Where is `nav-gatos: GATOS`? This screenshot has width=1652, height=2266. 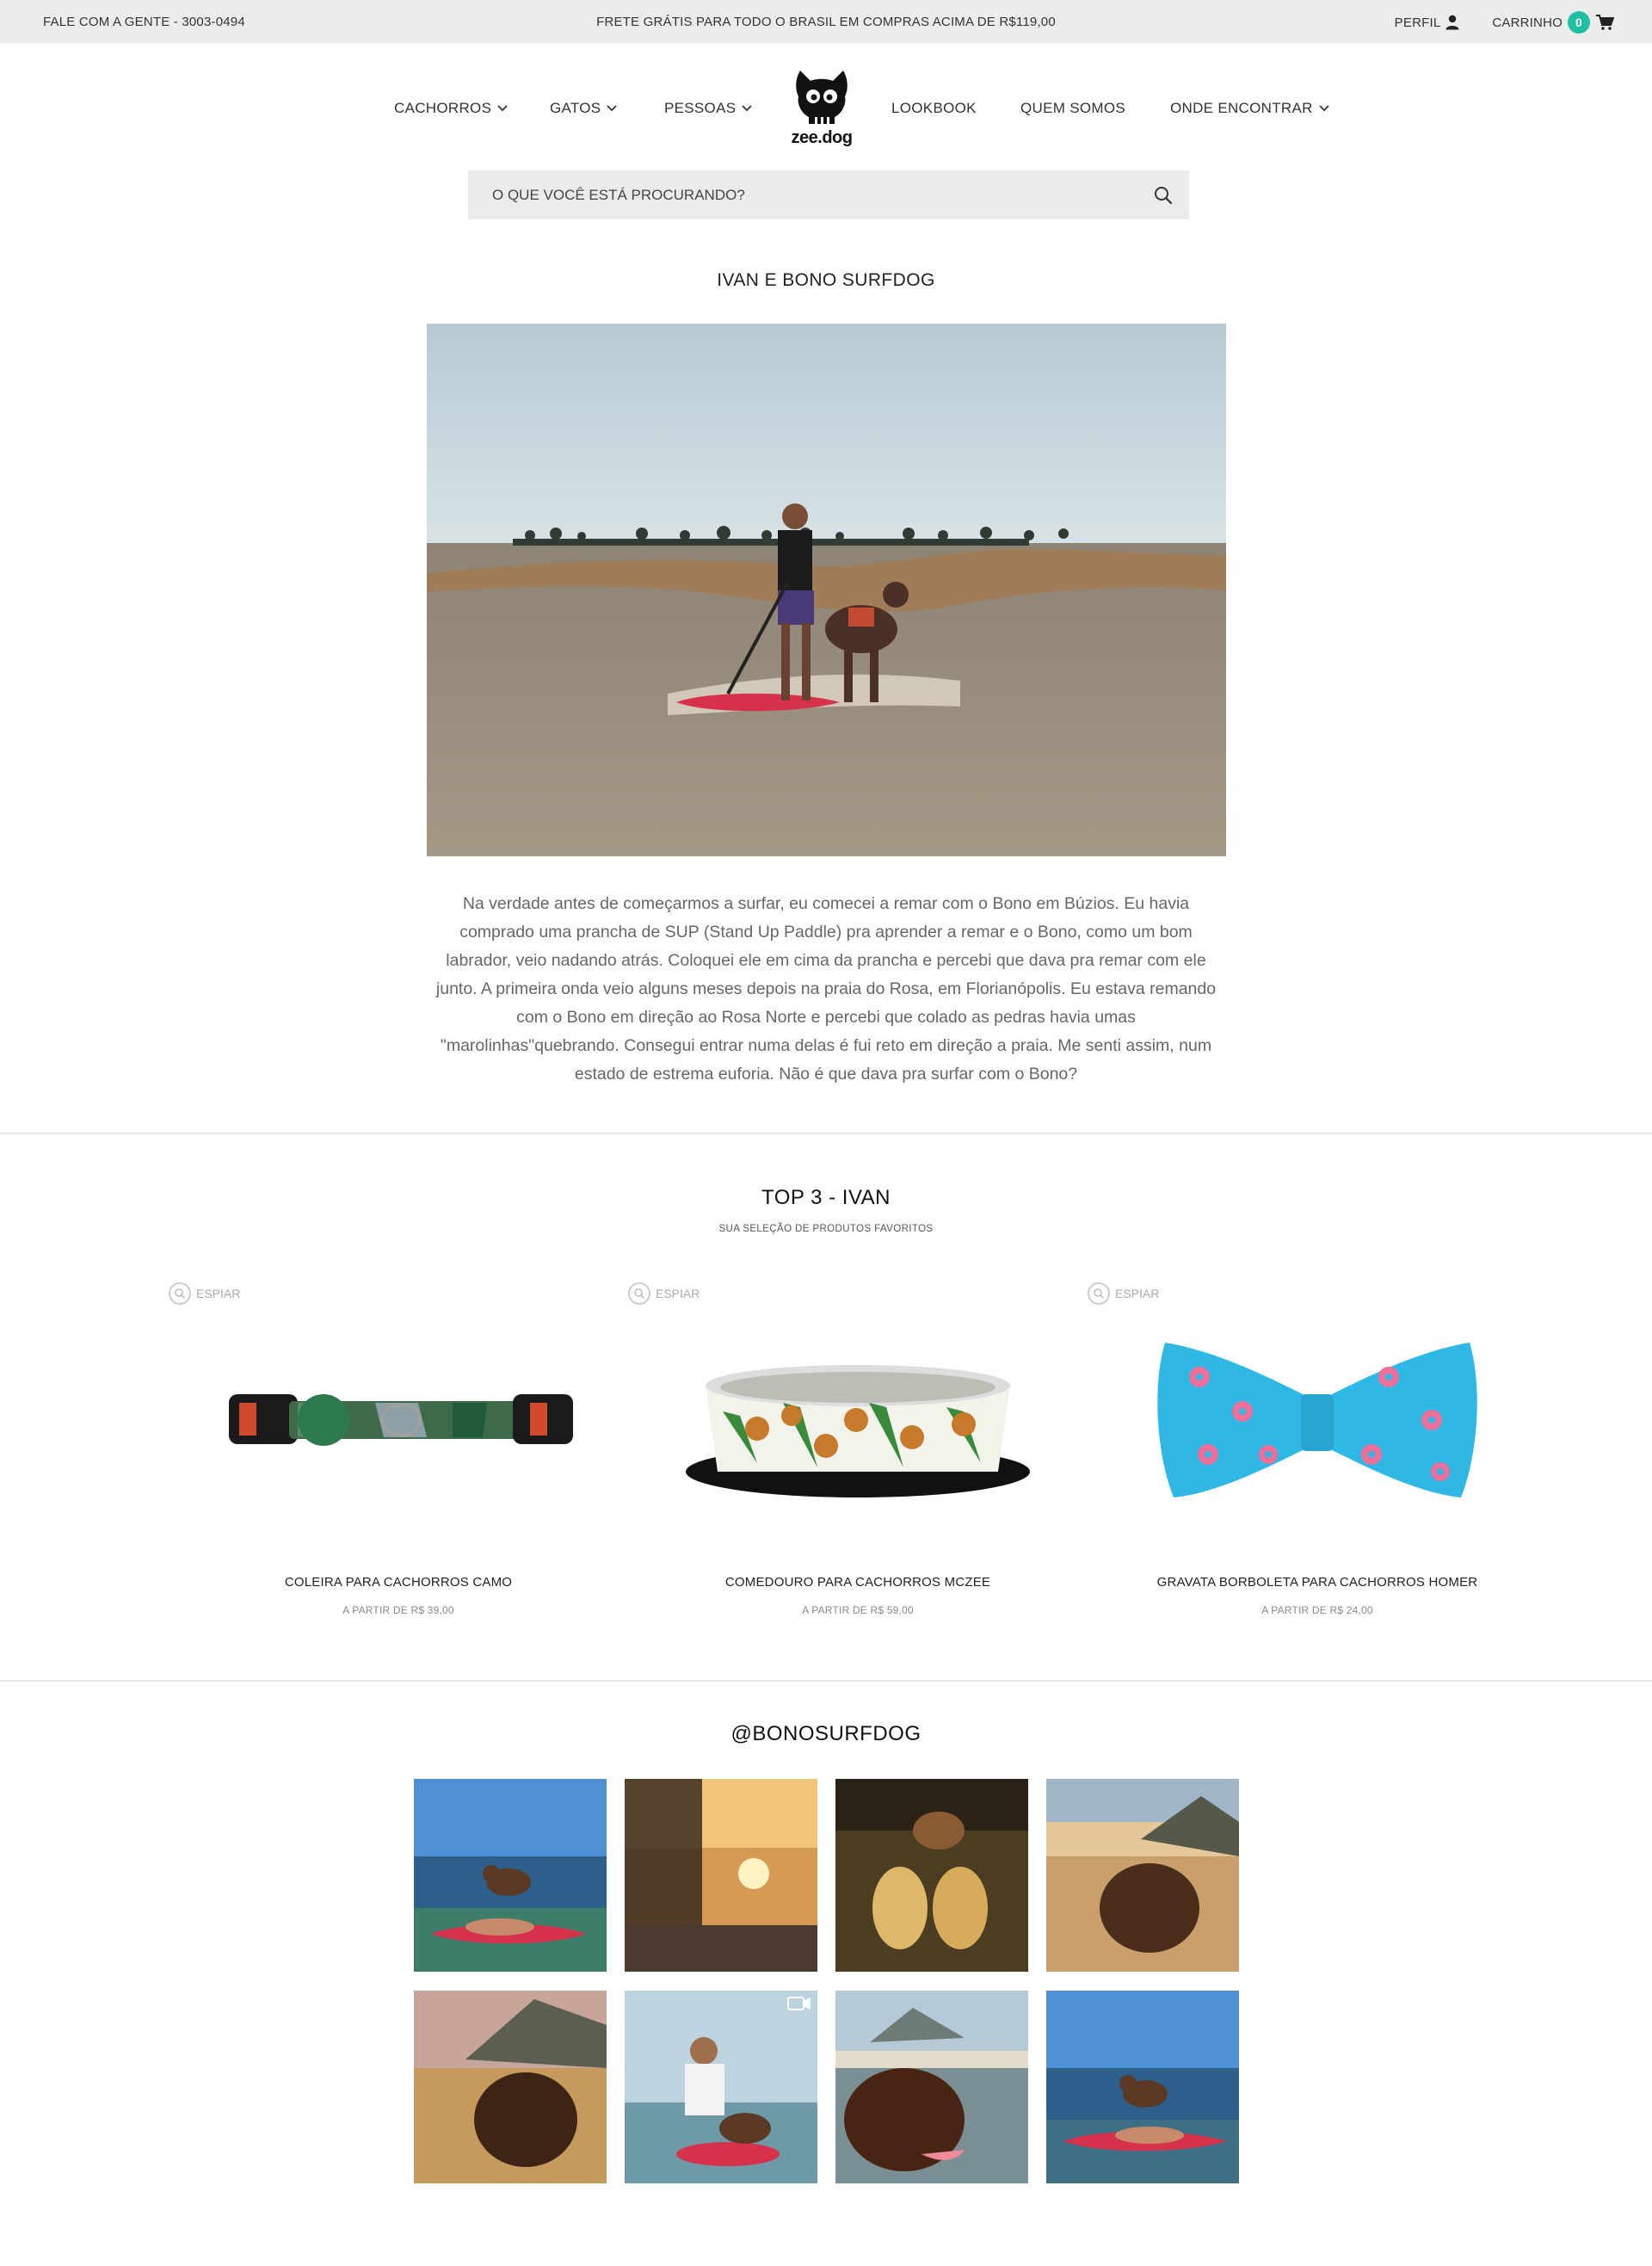
nav-gatos: GATOS is located at coordinates (584, 108).